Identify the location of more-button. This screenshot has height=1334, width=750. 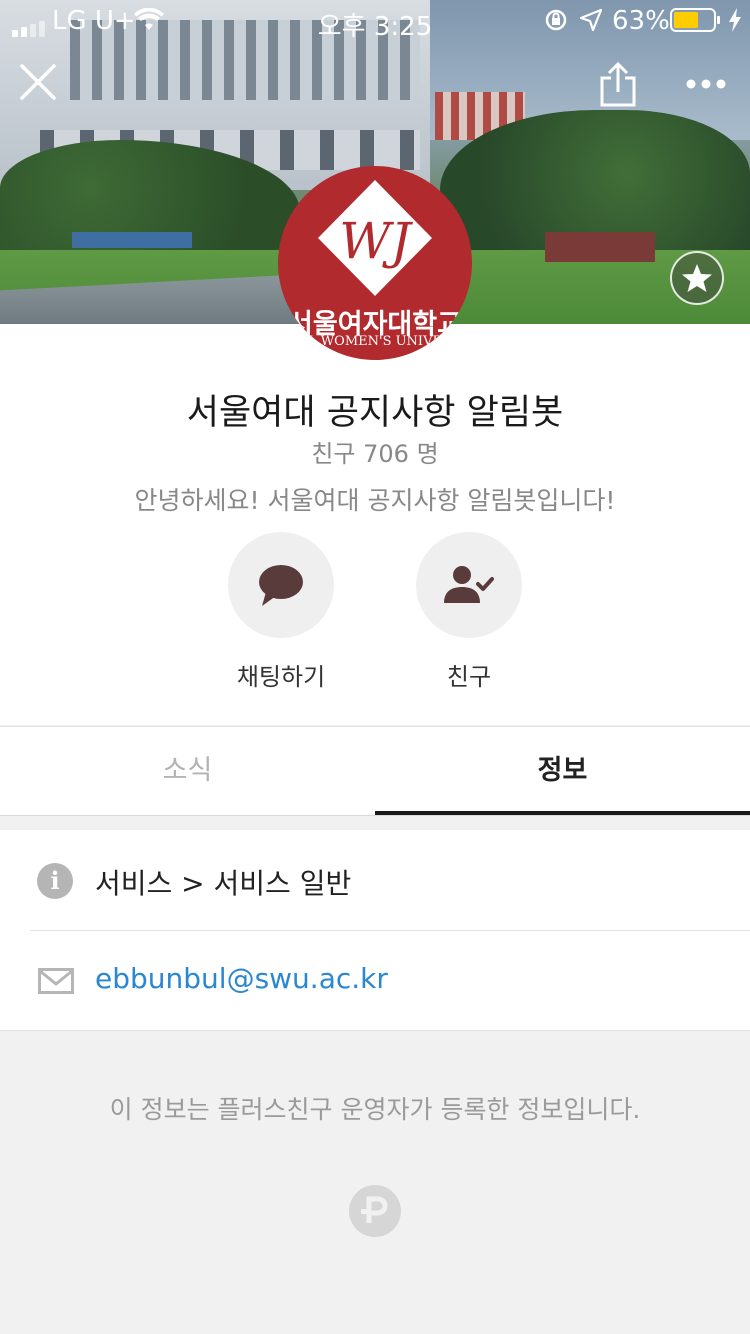
(706, 83).